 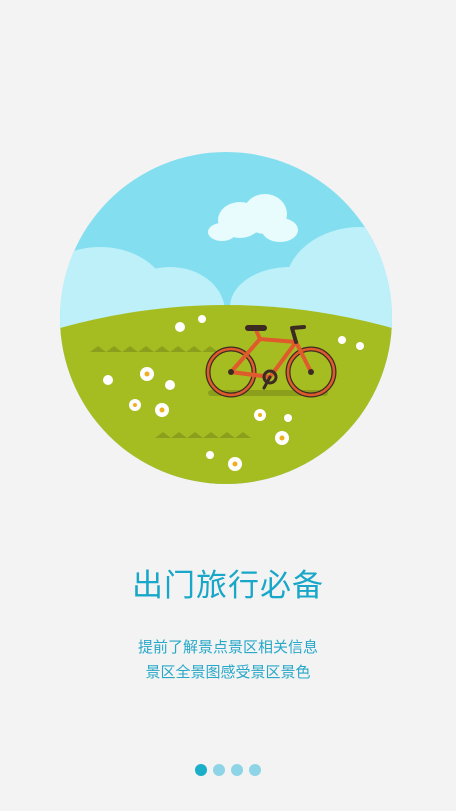 I want to click on onboarding-description-line2: 景区全景图感受景区景色, so click(x=228, y=672).